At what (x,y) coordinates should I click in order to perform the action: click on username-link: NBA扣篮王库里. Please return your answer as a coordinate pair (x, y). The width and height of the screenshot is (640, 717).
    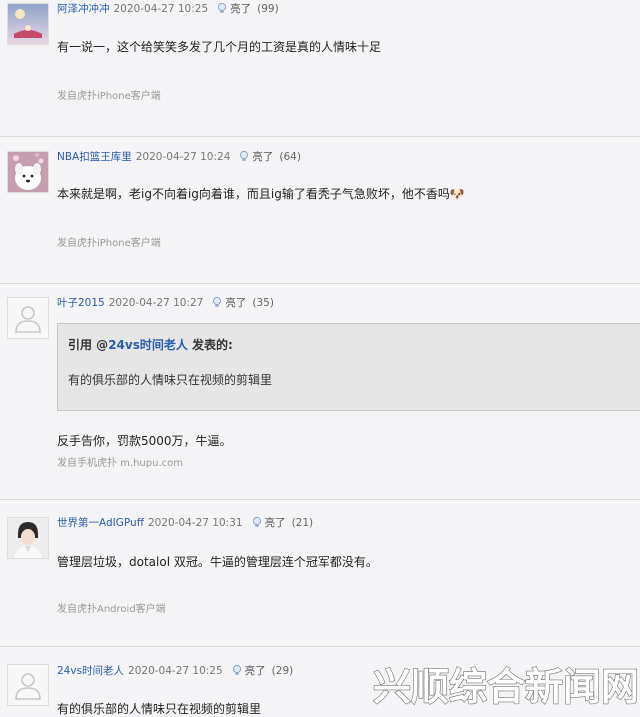
    Looking at the image, I should click on (94, 157).